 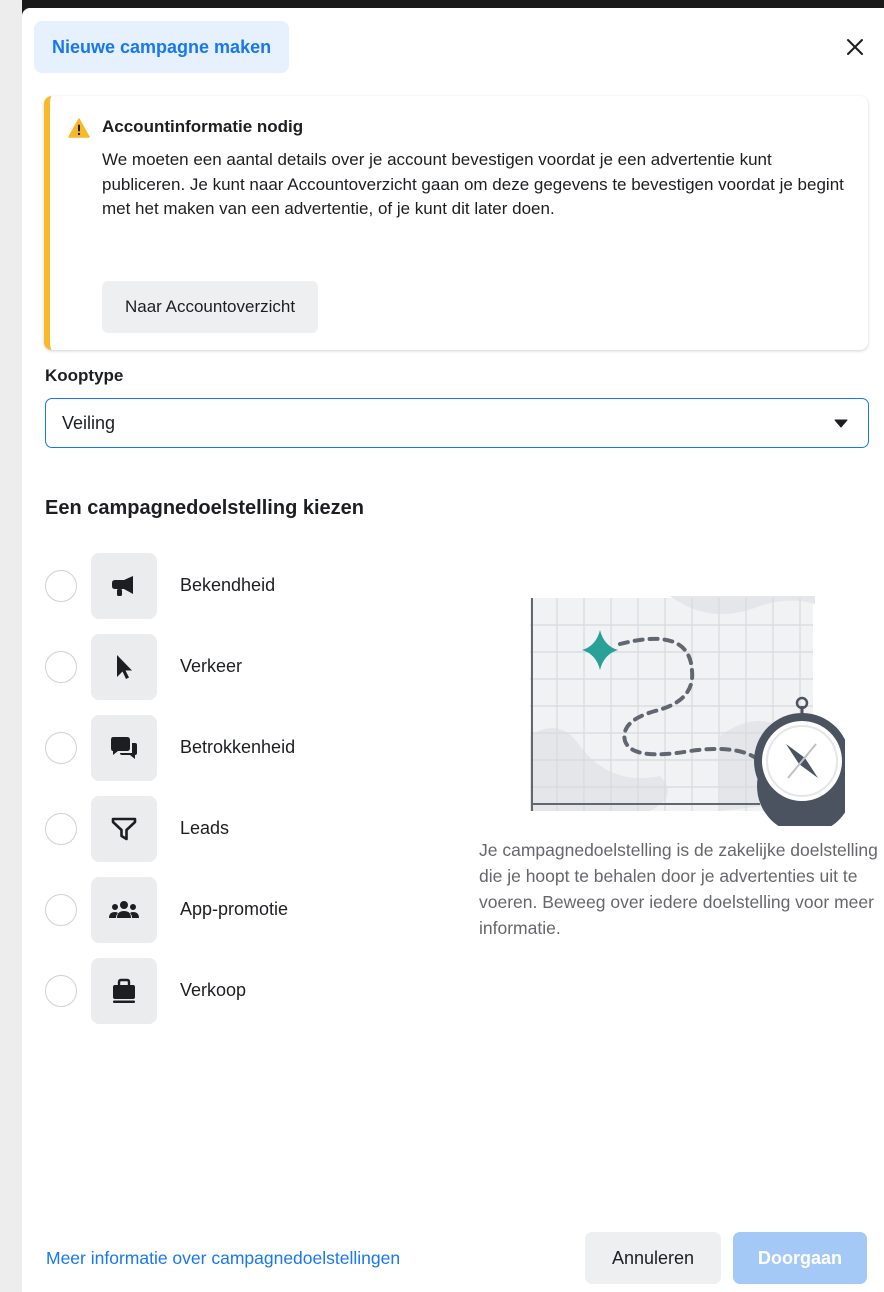 I want to click on people-icon, so click(x=124, y=909).